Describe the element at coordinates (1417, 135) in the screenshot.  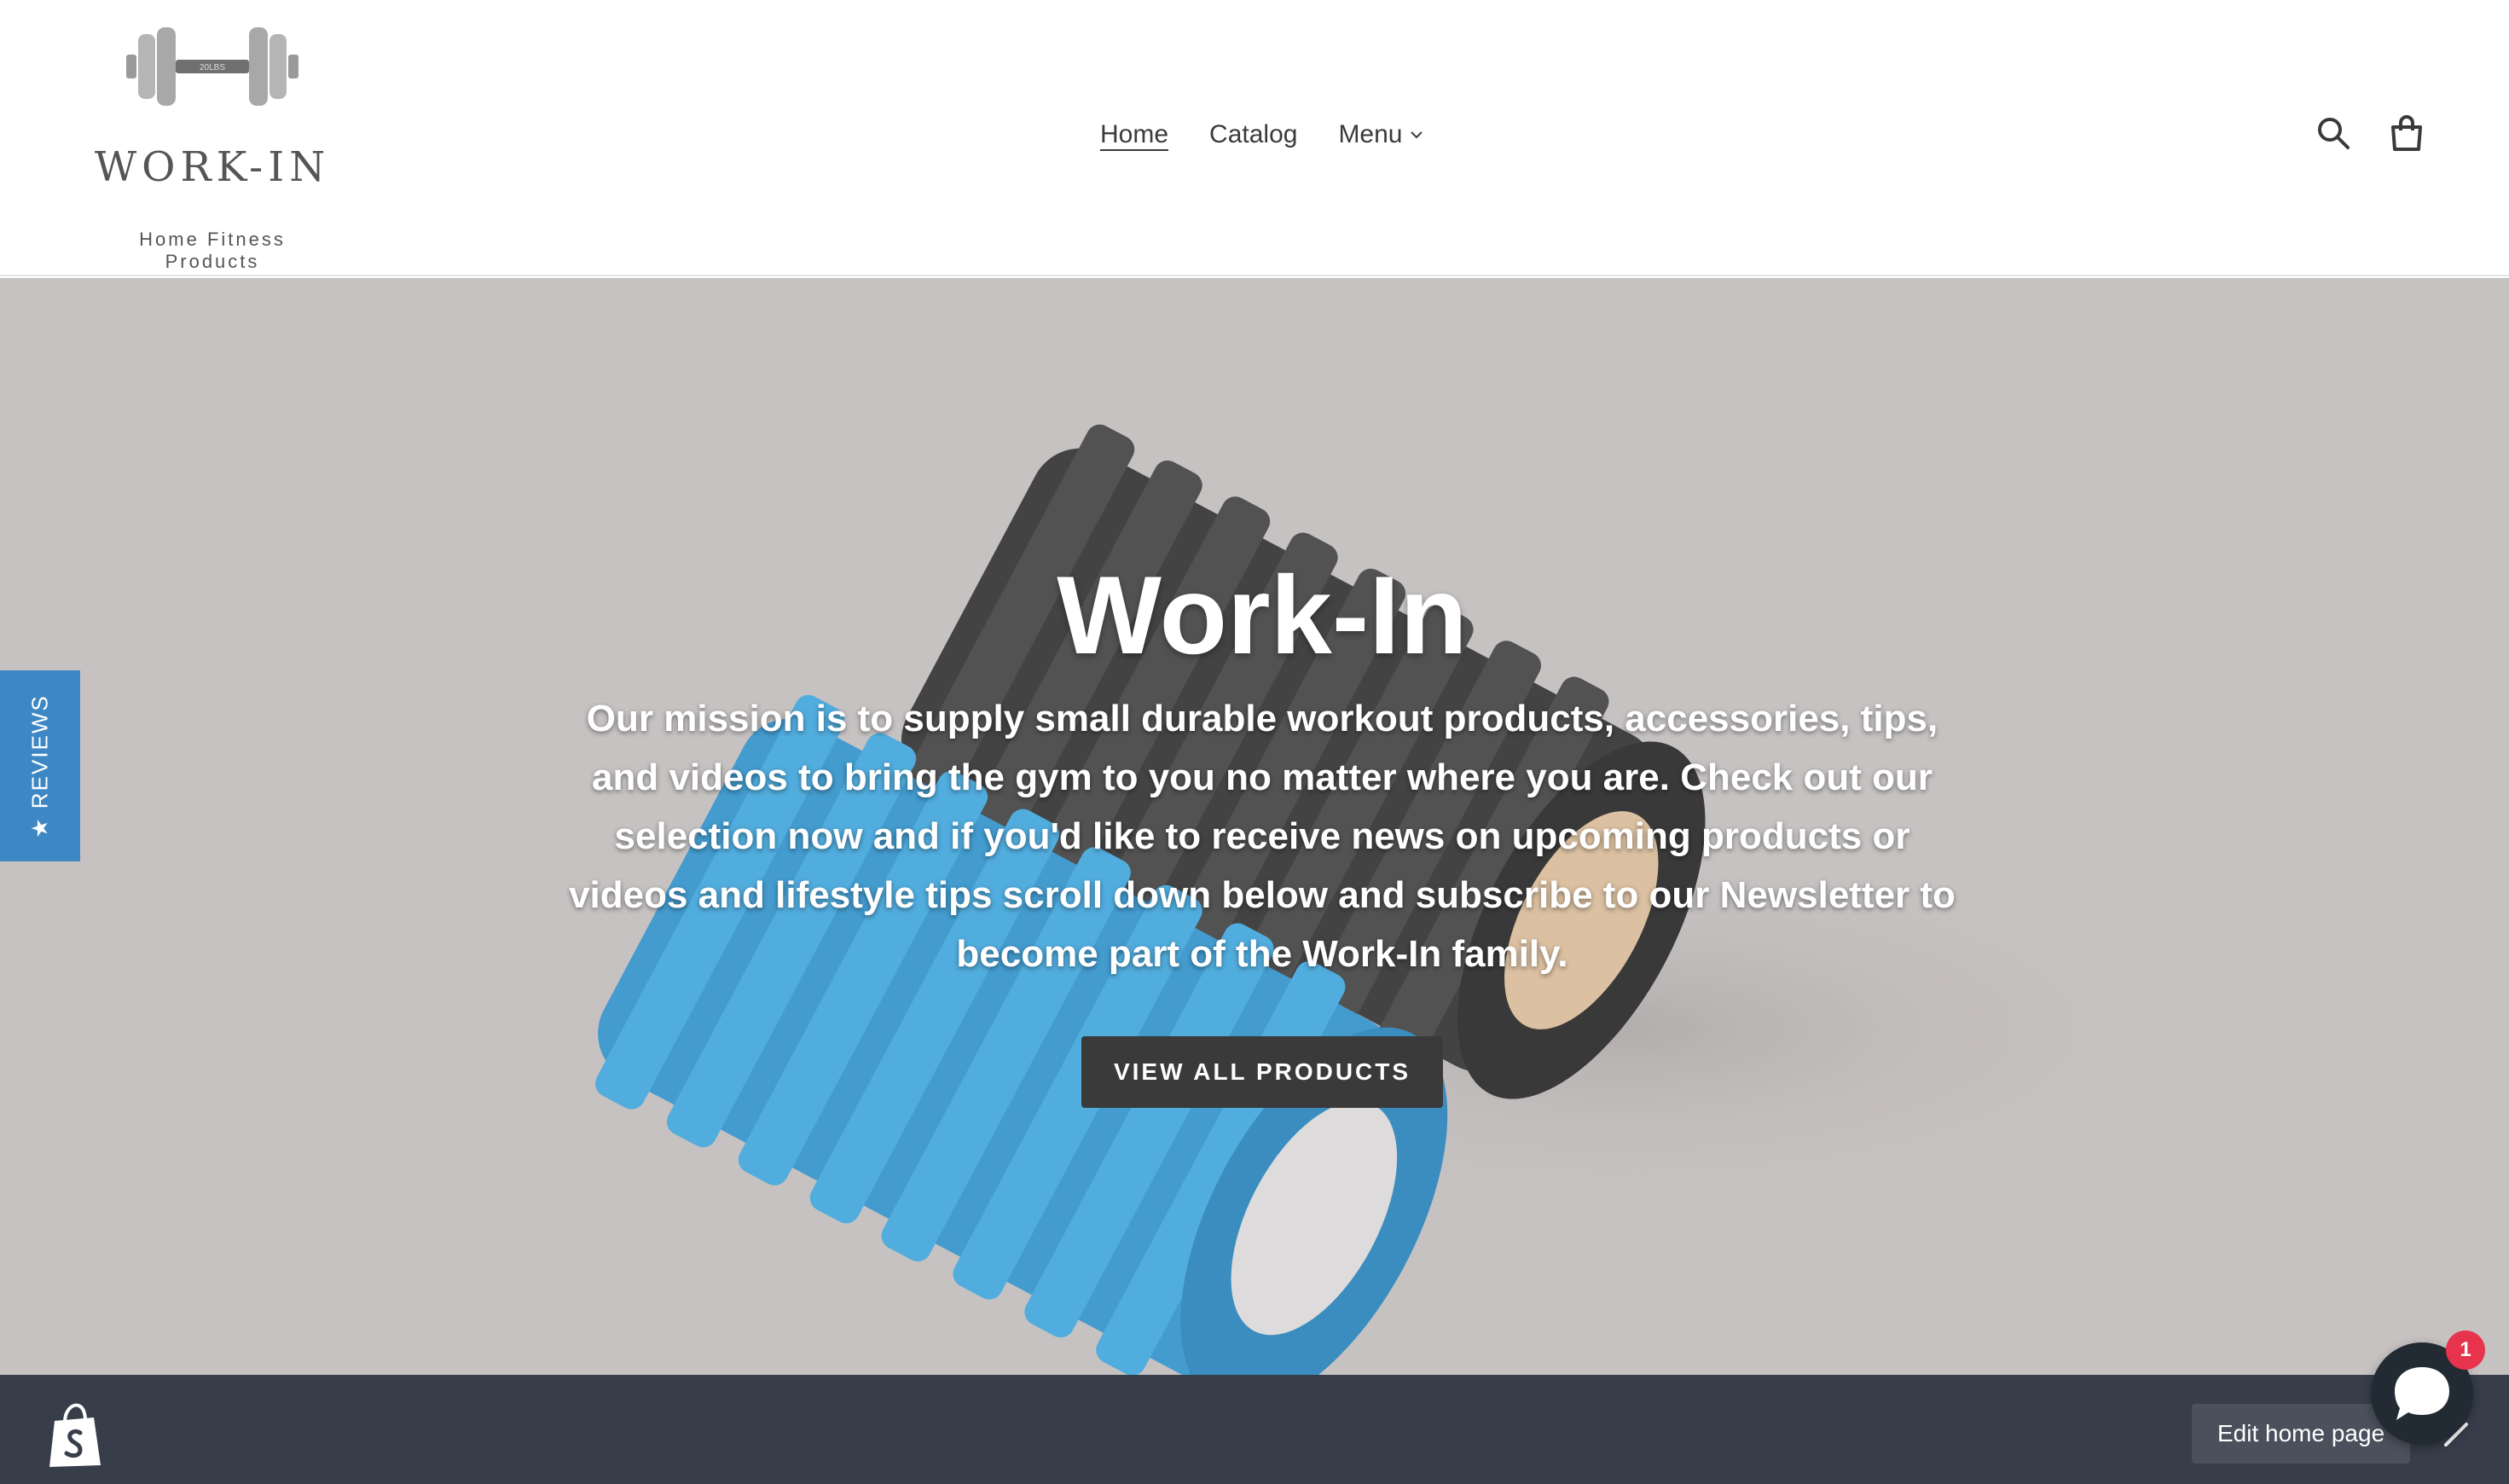
I see `chevron-down-icon` at that location.